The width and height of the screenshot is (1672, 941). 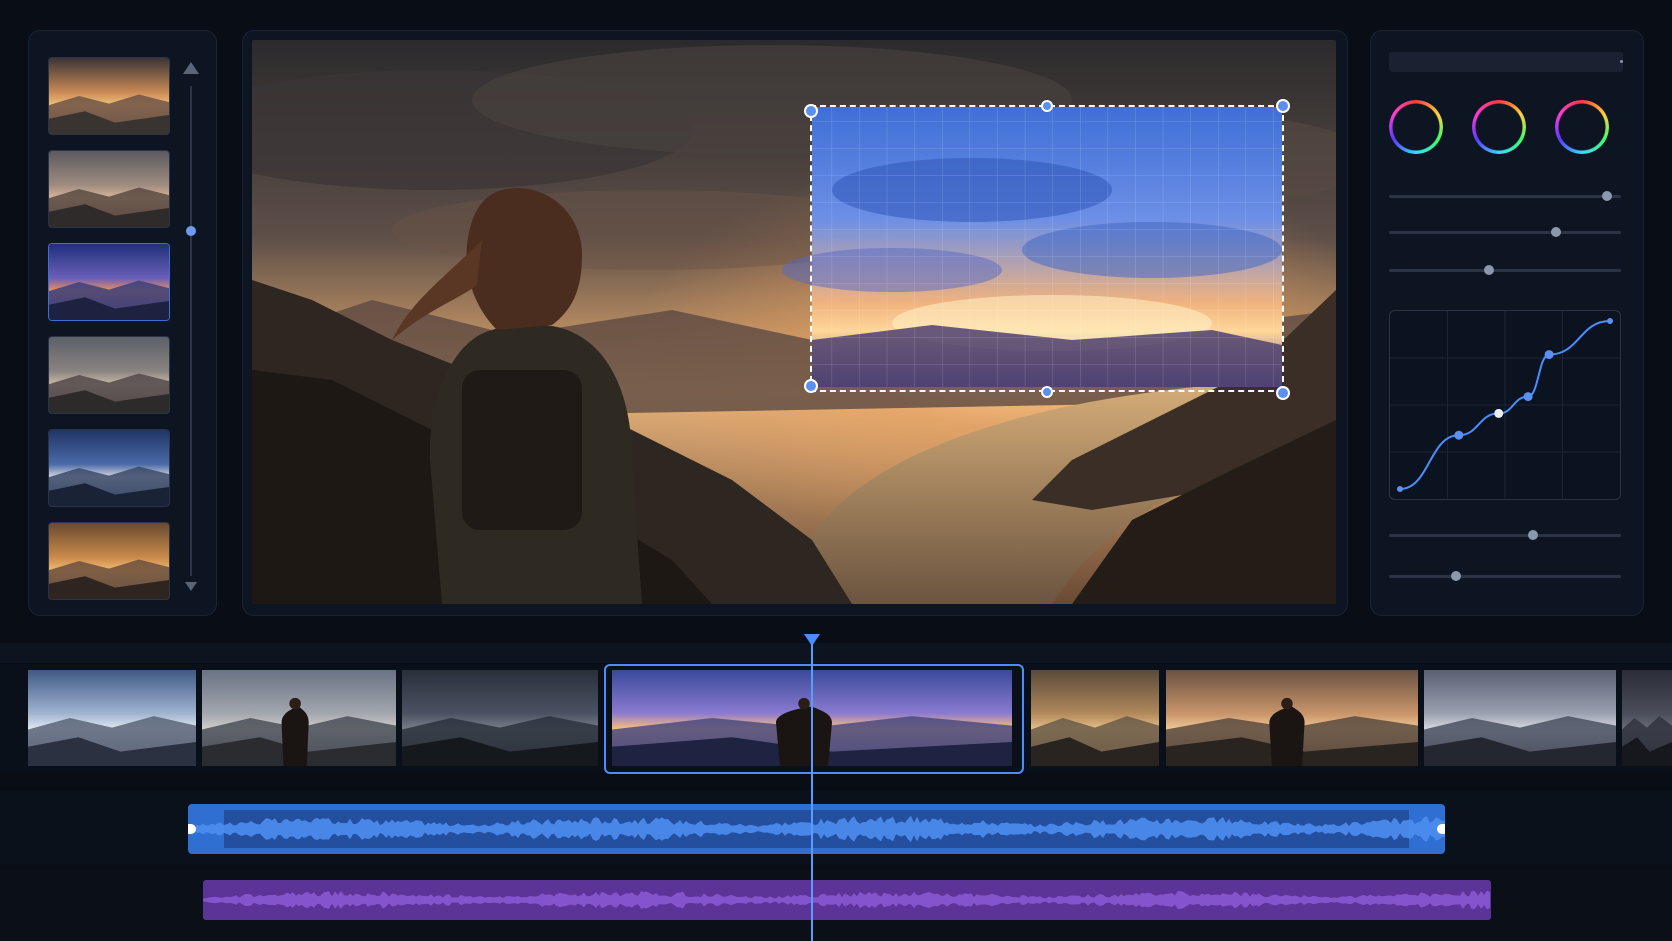 I want to click on crop-handle-top-left, so click(x=811, y=111).